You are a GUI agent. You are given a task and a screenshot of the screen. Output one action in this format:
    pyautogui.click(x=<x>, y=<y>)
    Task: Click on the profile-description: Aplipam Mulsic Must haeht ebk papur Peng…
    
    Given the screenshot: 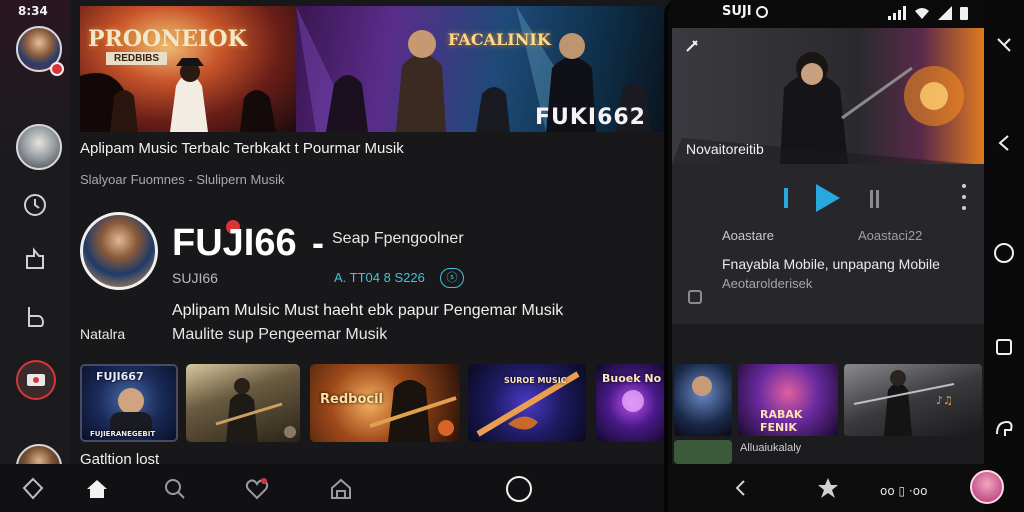 What is the action you would take?
    pyautogui.click(x=368, y=310)
    